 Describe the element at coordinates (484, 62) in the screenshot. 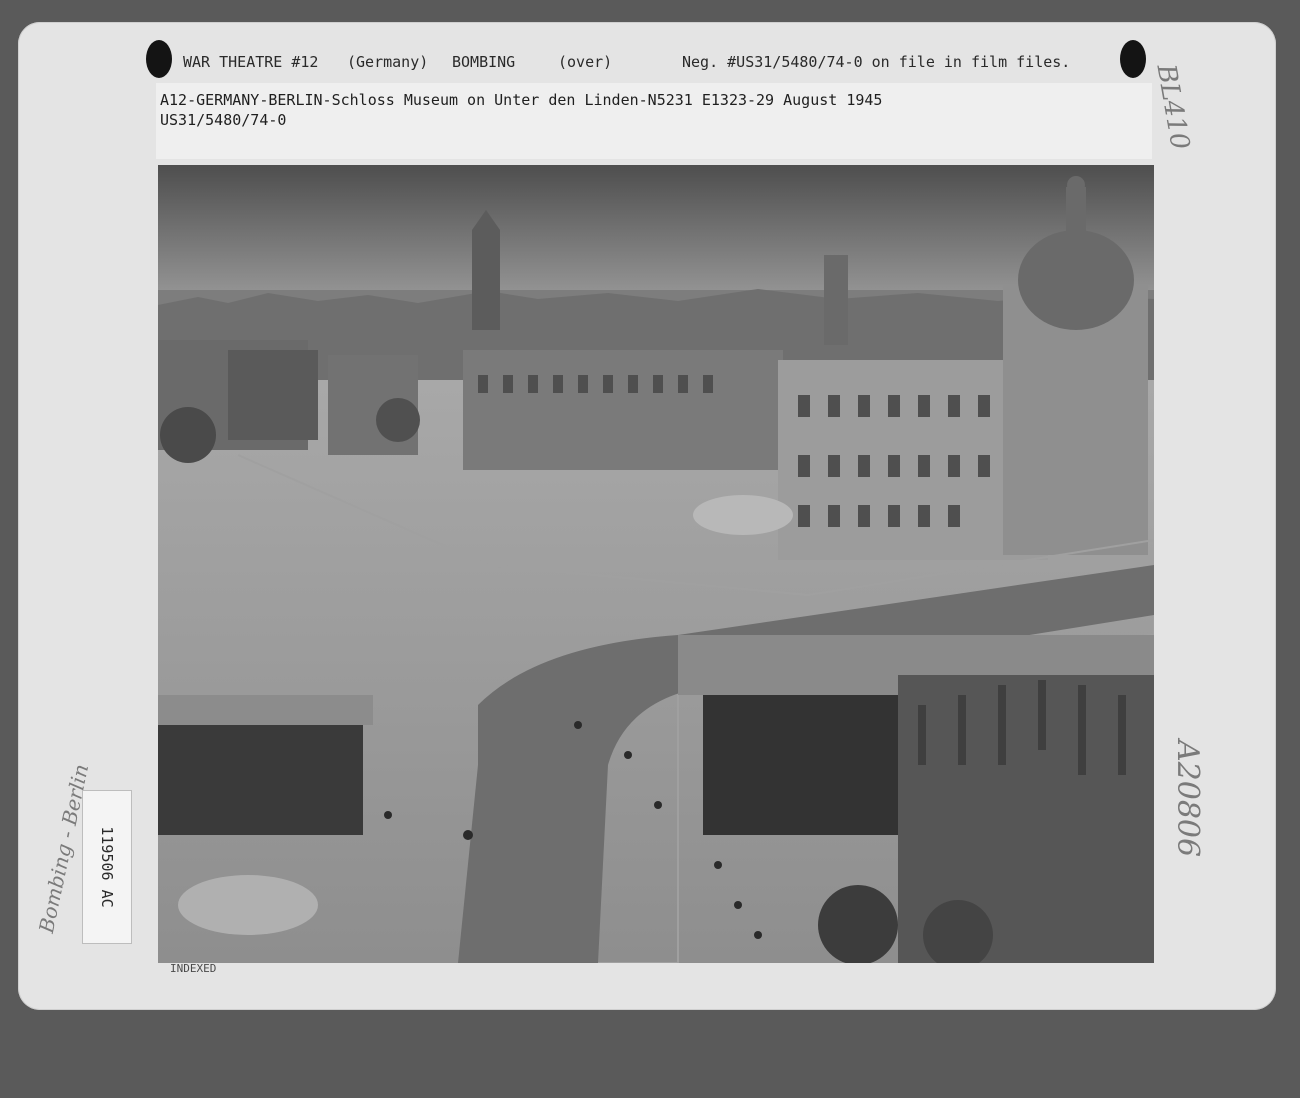

I see `header-subject: BOMBING` at that location.